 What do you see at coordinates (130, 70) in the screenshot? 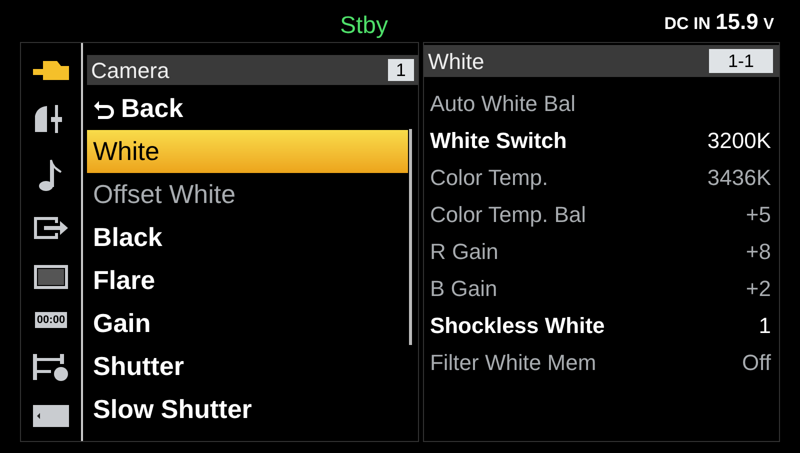
I see `menu-title: Camera` at bounding box center [130, 70].